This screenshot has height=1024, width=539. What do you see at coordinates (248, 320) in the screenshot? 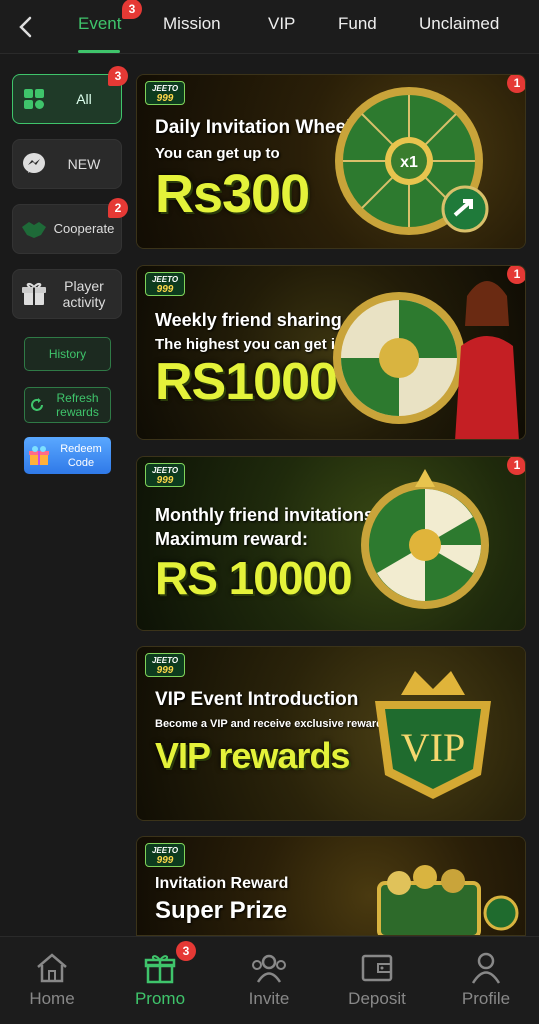
I see `banner-title: Weekly friend sharing` at bounding box center [248, 320].